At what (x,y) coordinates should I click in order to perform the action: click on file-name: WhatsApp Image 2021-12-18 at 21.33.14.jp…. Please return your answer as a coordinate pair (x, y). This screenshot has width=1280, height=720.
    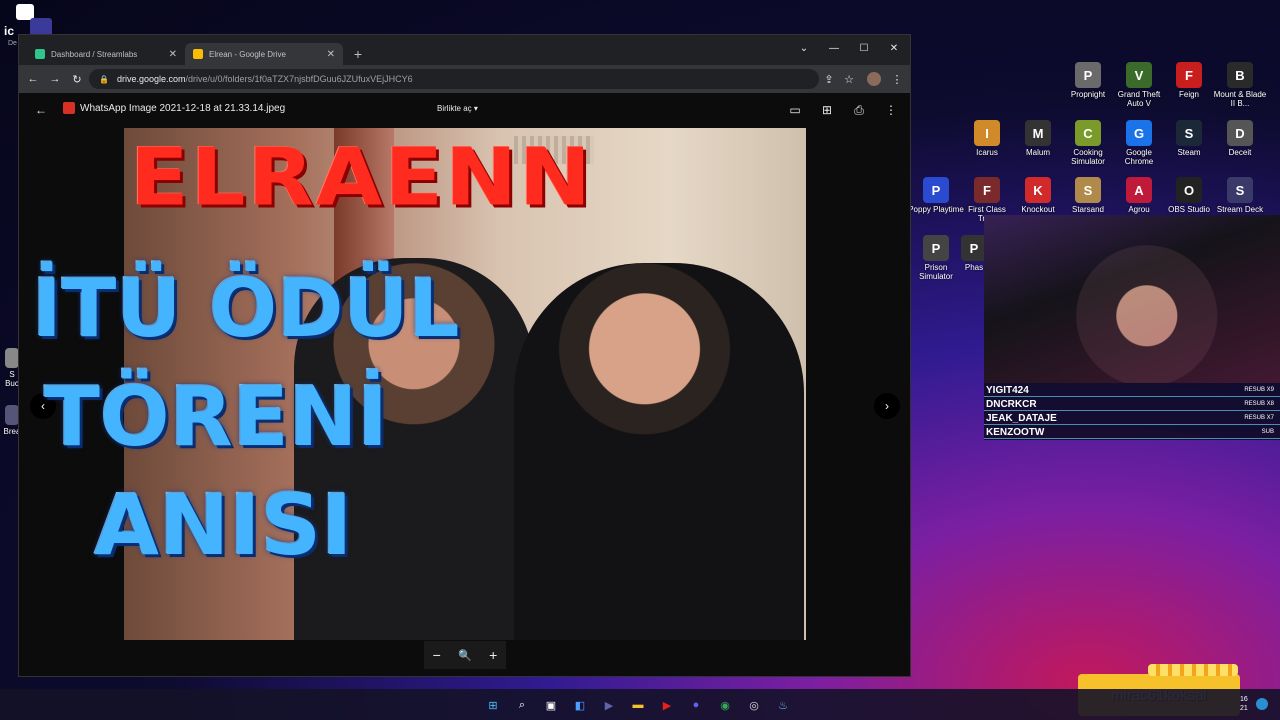
    Looking at the image, I should click on (183, 108).